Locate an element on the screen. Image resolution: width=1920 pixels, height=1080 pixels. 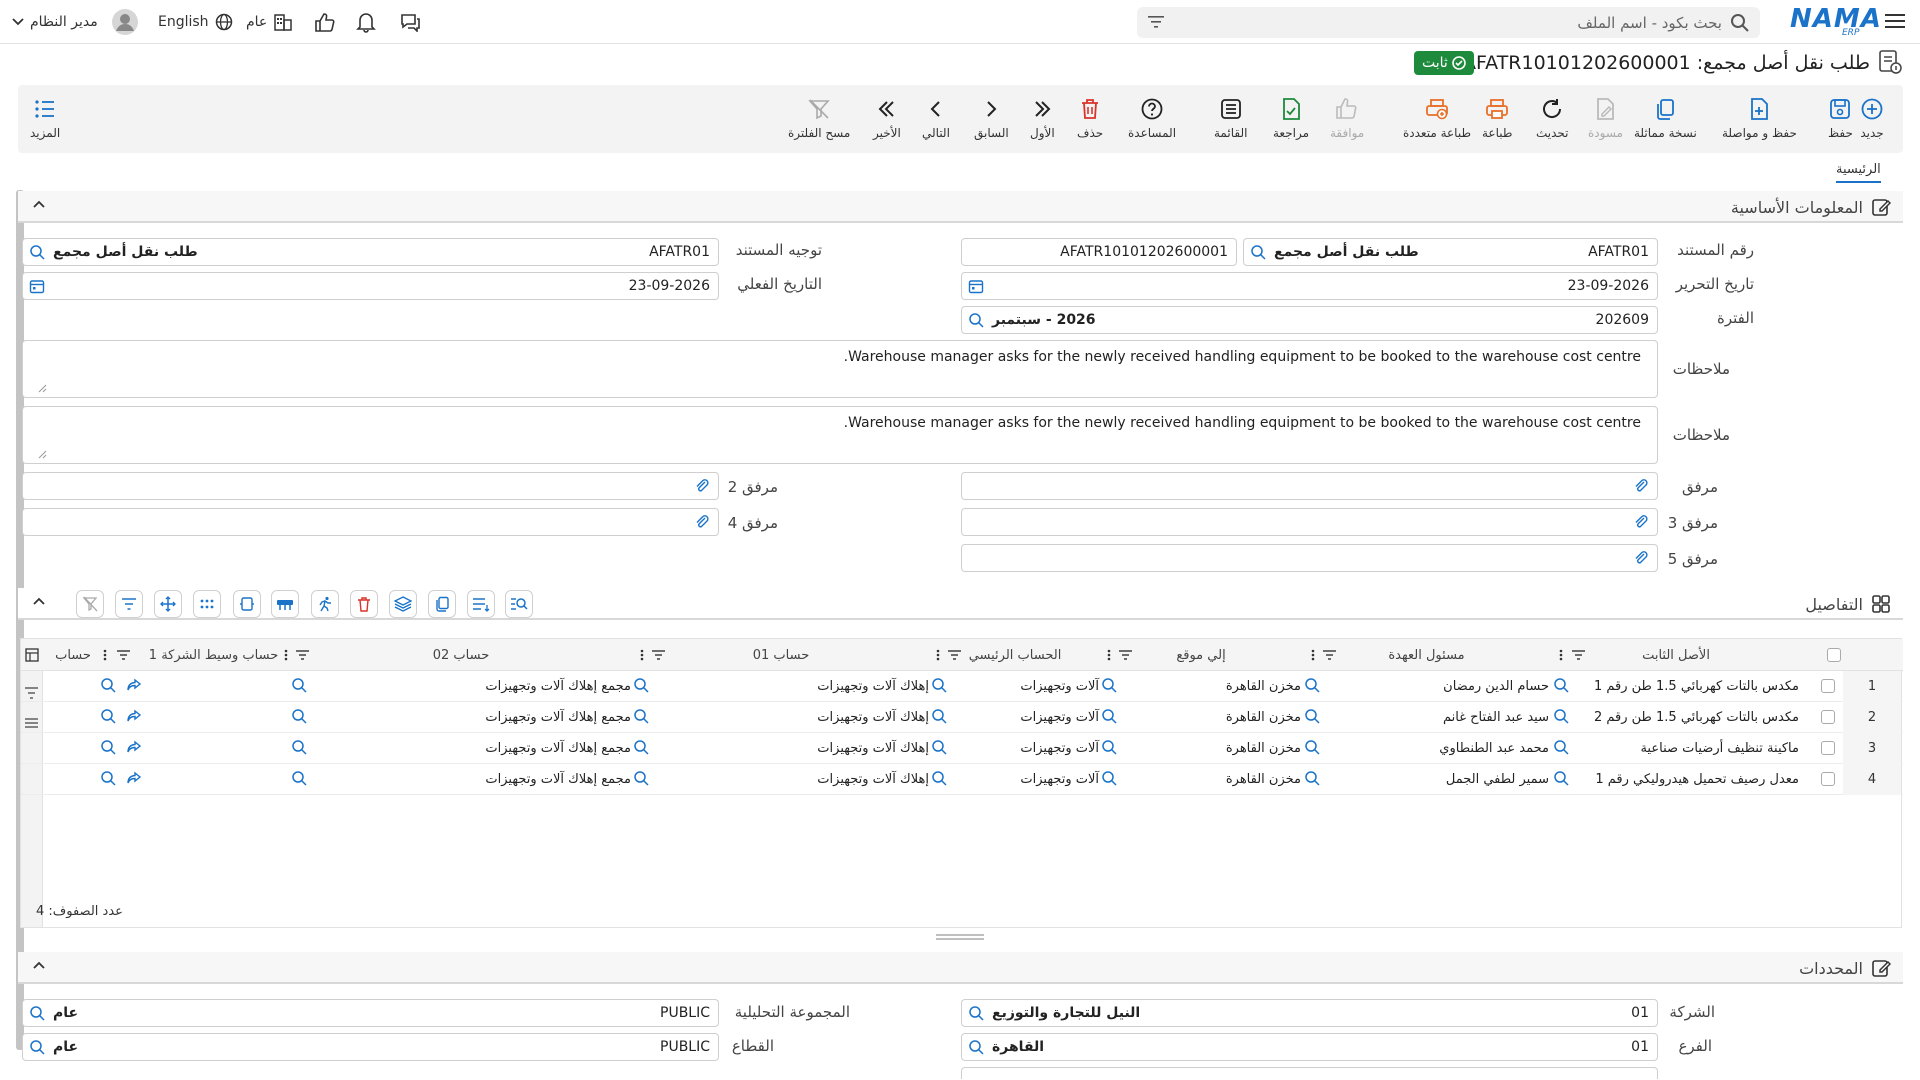
first-button: الأول is located at coordinates (1042, 118).